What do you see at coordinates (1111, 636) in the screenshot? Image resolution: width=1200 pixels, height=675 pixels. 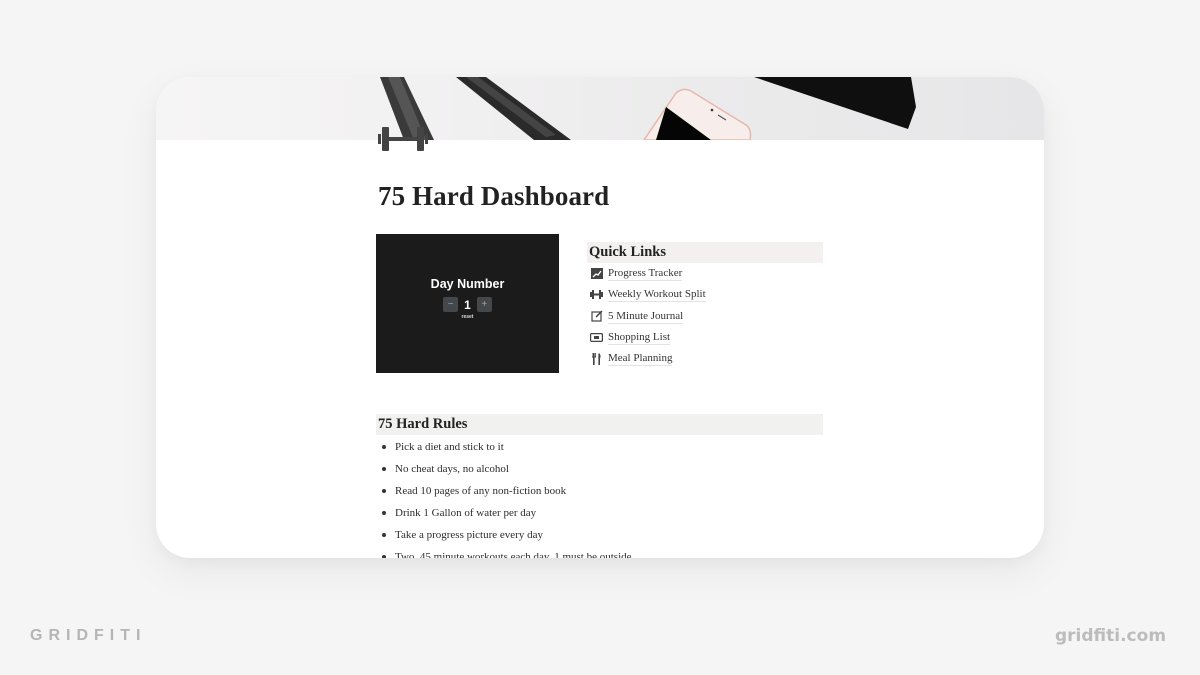 I see `brand-url: gridfiti.com` at bounding box center [1111, 636].